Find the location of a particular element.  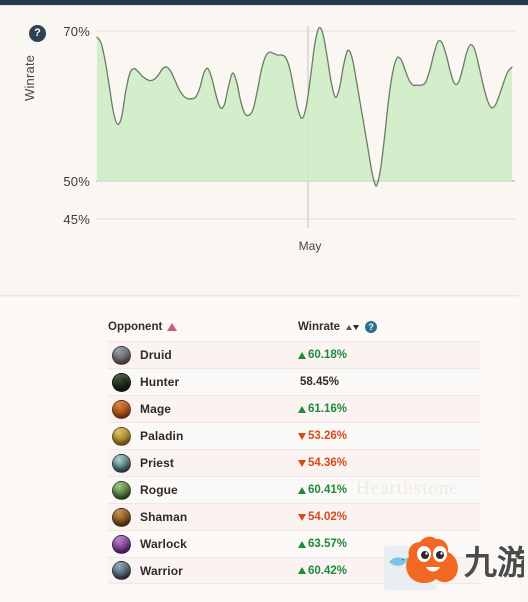

cell-opponent: Priest is located at coordinates (203, 463).